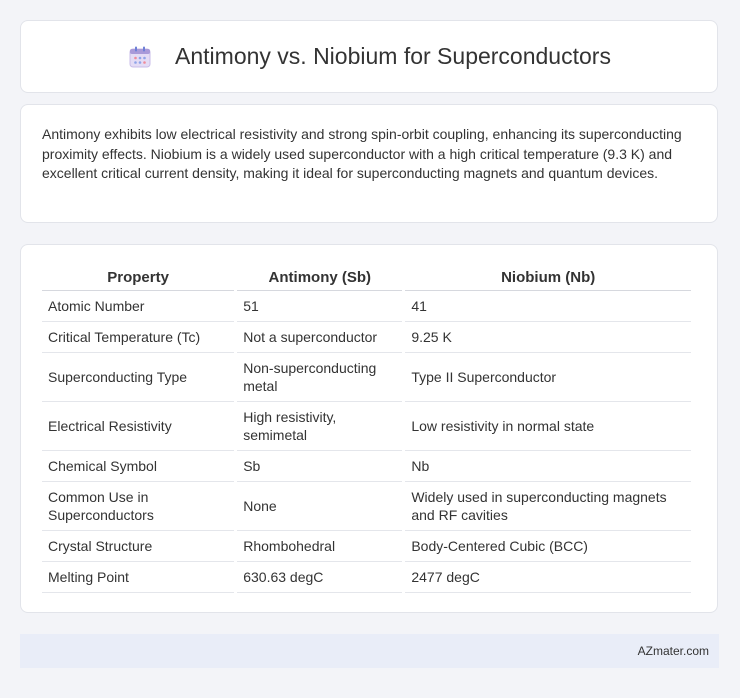 This screenshot has height=698, width=740. I want to click on table-cell: None, so click(320, 506).